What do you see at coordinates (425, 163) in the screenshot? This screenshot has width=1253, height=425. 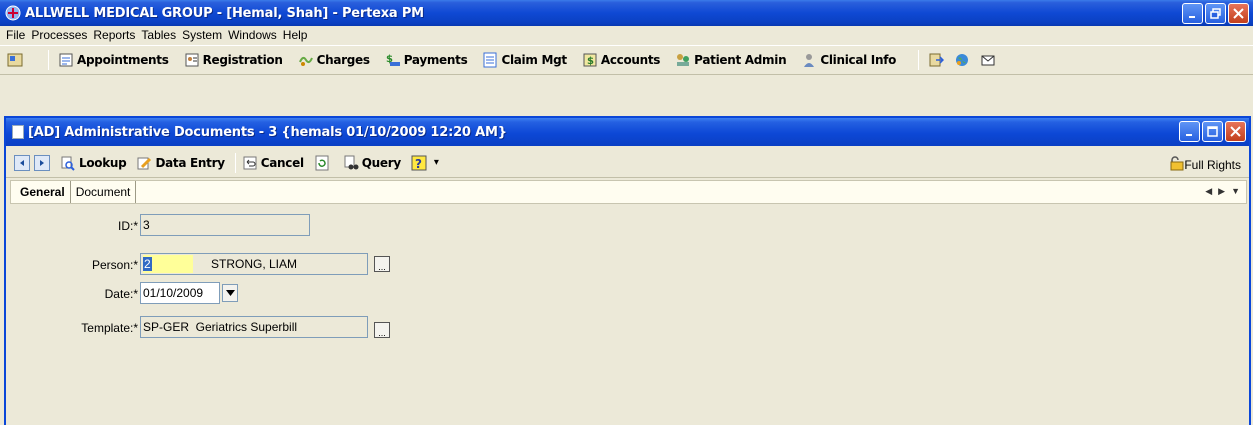 I see `help-button: ? ▾` at bounding box center [425, 163].